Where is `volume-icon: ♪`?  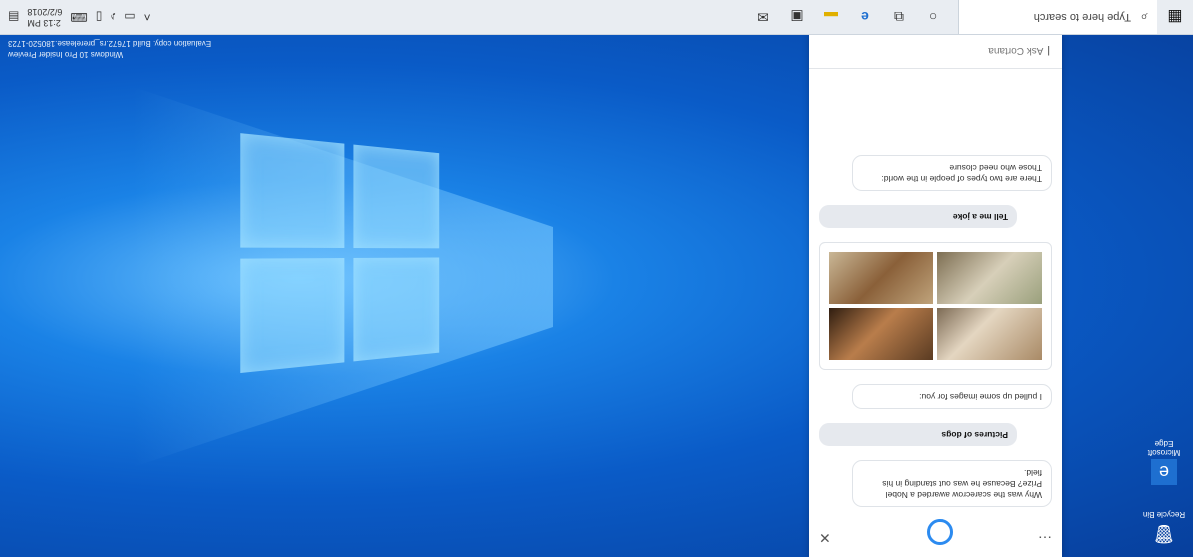
volume-icon: ♪ is located at coordinates (113, 17).